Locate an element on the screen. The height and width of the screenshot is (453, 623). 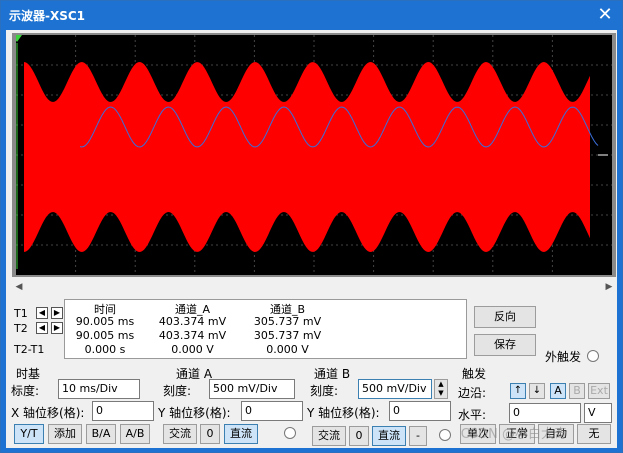
falling-edge-icon: ↓ is located at coordinates (537, 391).